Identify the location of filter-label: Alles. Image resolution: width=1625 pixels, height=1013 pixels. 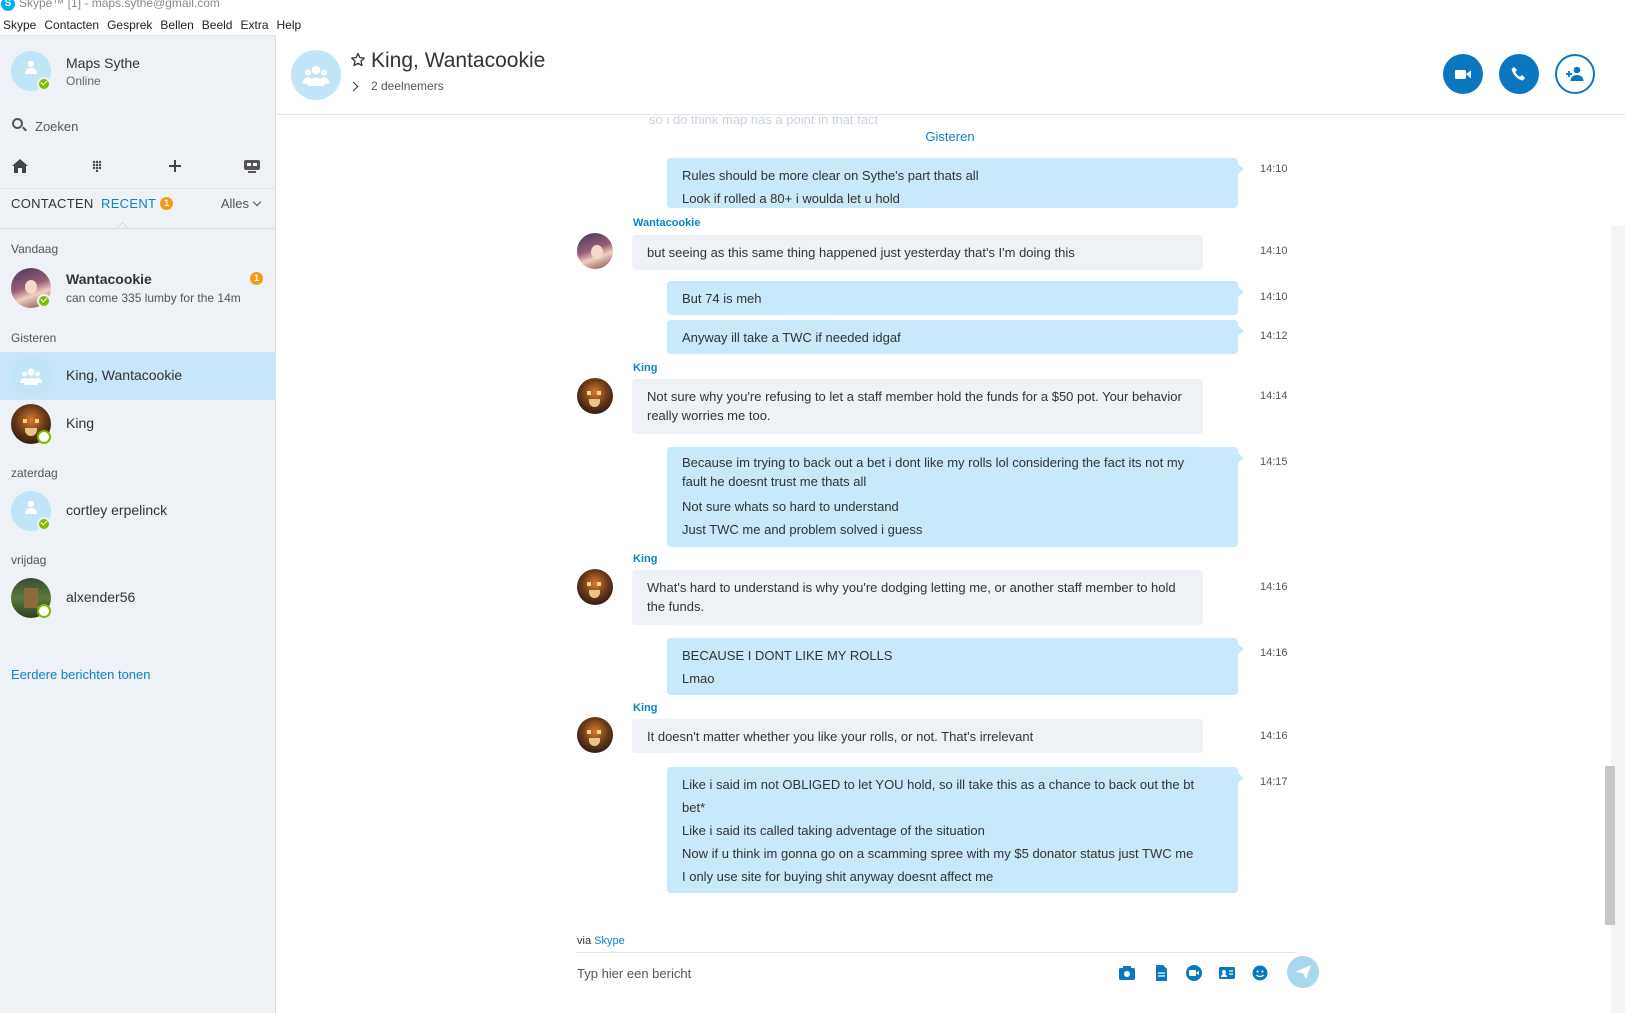
(234, 203).